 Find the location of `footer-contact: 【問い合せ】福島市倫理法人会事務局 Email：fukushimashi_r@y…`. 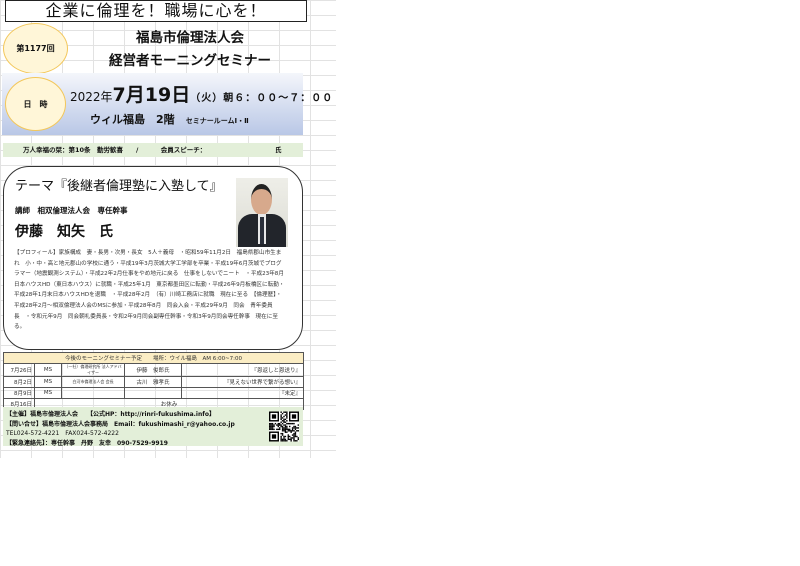

footer-contact: 【問い合せ】福島市倫理法人会事務局 Email：fukushimashi_r@y… is located at coordinates (120, 424).